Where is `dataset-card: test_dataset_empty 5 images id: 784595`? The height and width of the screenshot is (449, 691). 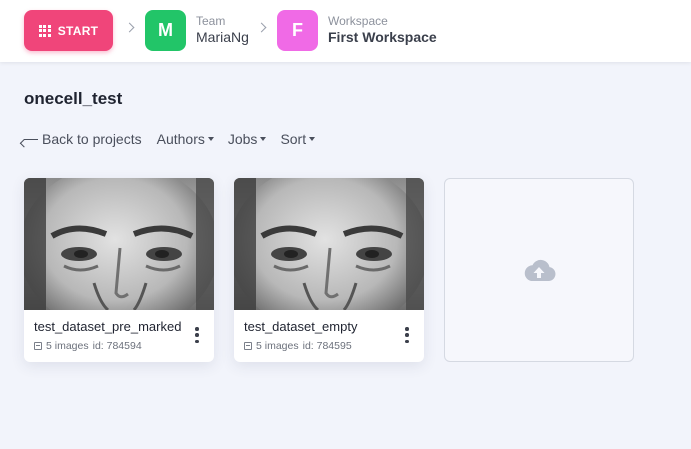
dataset-card: test_dataset_empty 5 images id: 784595 is located at coordinates (329, 270).